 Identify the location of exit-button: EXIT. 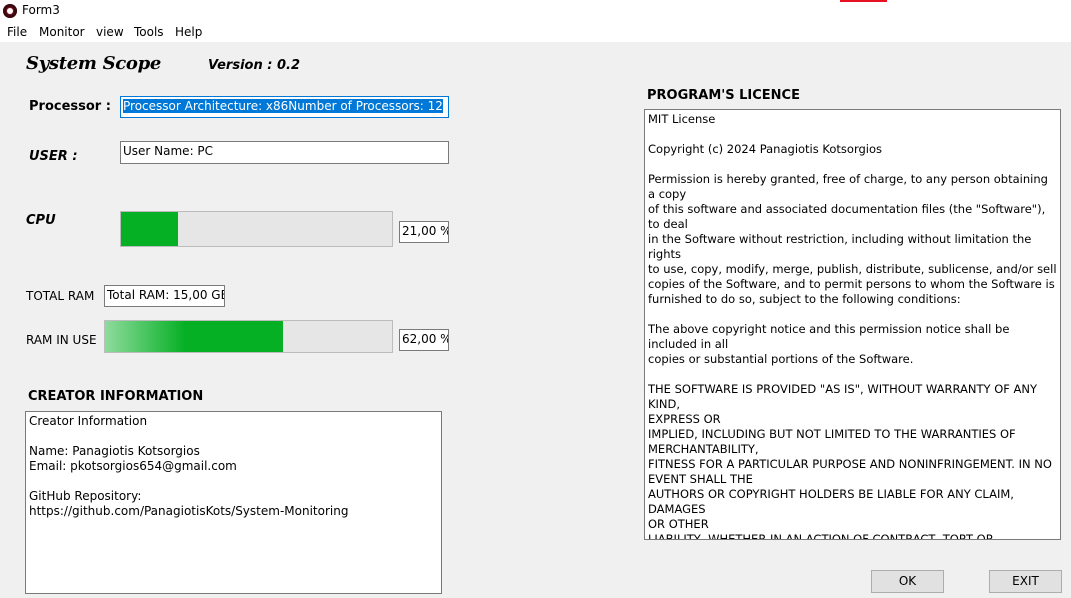
(1025, 581).